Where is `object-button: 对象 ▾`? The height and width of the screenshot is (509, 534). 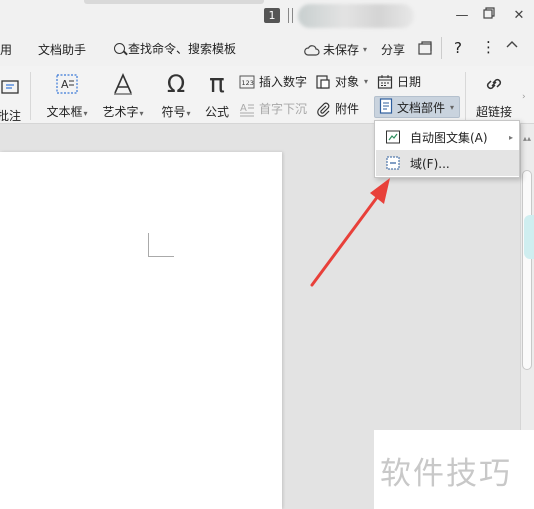
object-button: 对象 ▾ is located at coordinates (341, 81).